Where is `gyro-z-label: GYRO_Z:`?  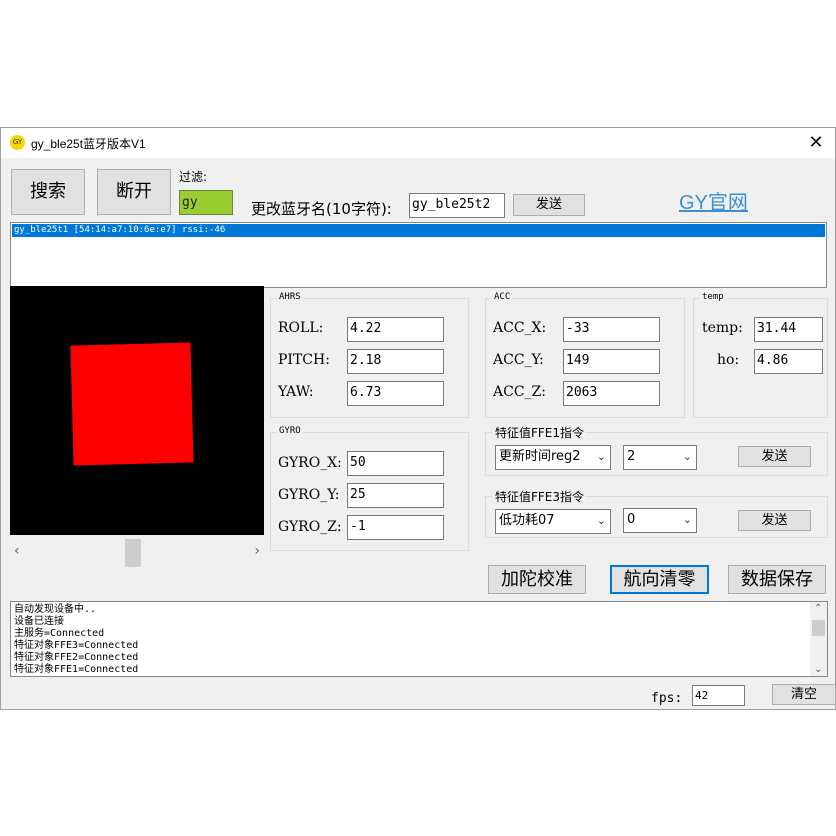 gyro-z-label: GYRO_Z: is located at coordinates (310, 527).